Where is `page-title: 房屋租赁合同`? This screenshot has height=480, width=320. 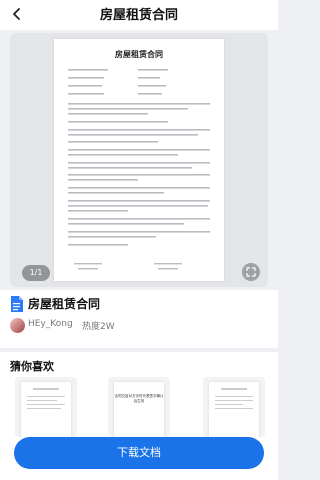
page-title: 房屋租赁合同 is located at coordinates (138, 15).